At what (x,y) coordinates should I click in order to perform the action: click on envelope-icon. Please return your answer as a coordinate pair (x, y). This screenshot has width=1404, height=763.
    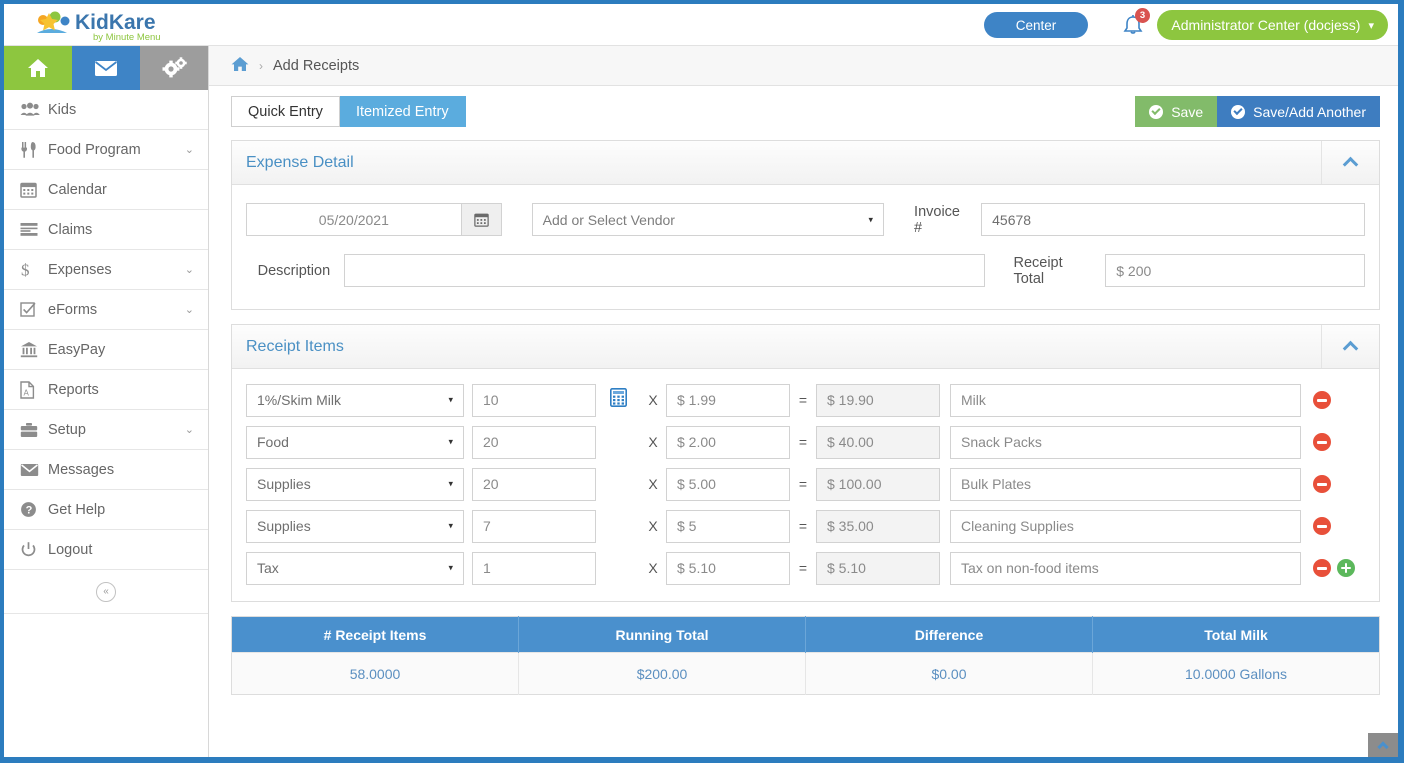
    Looking at the image, I should click on (34, 470).